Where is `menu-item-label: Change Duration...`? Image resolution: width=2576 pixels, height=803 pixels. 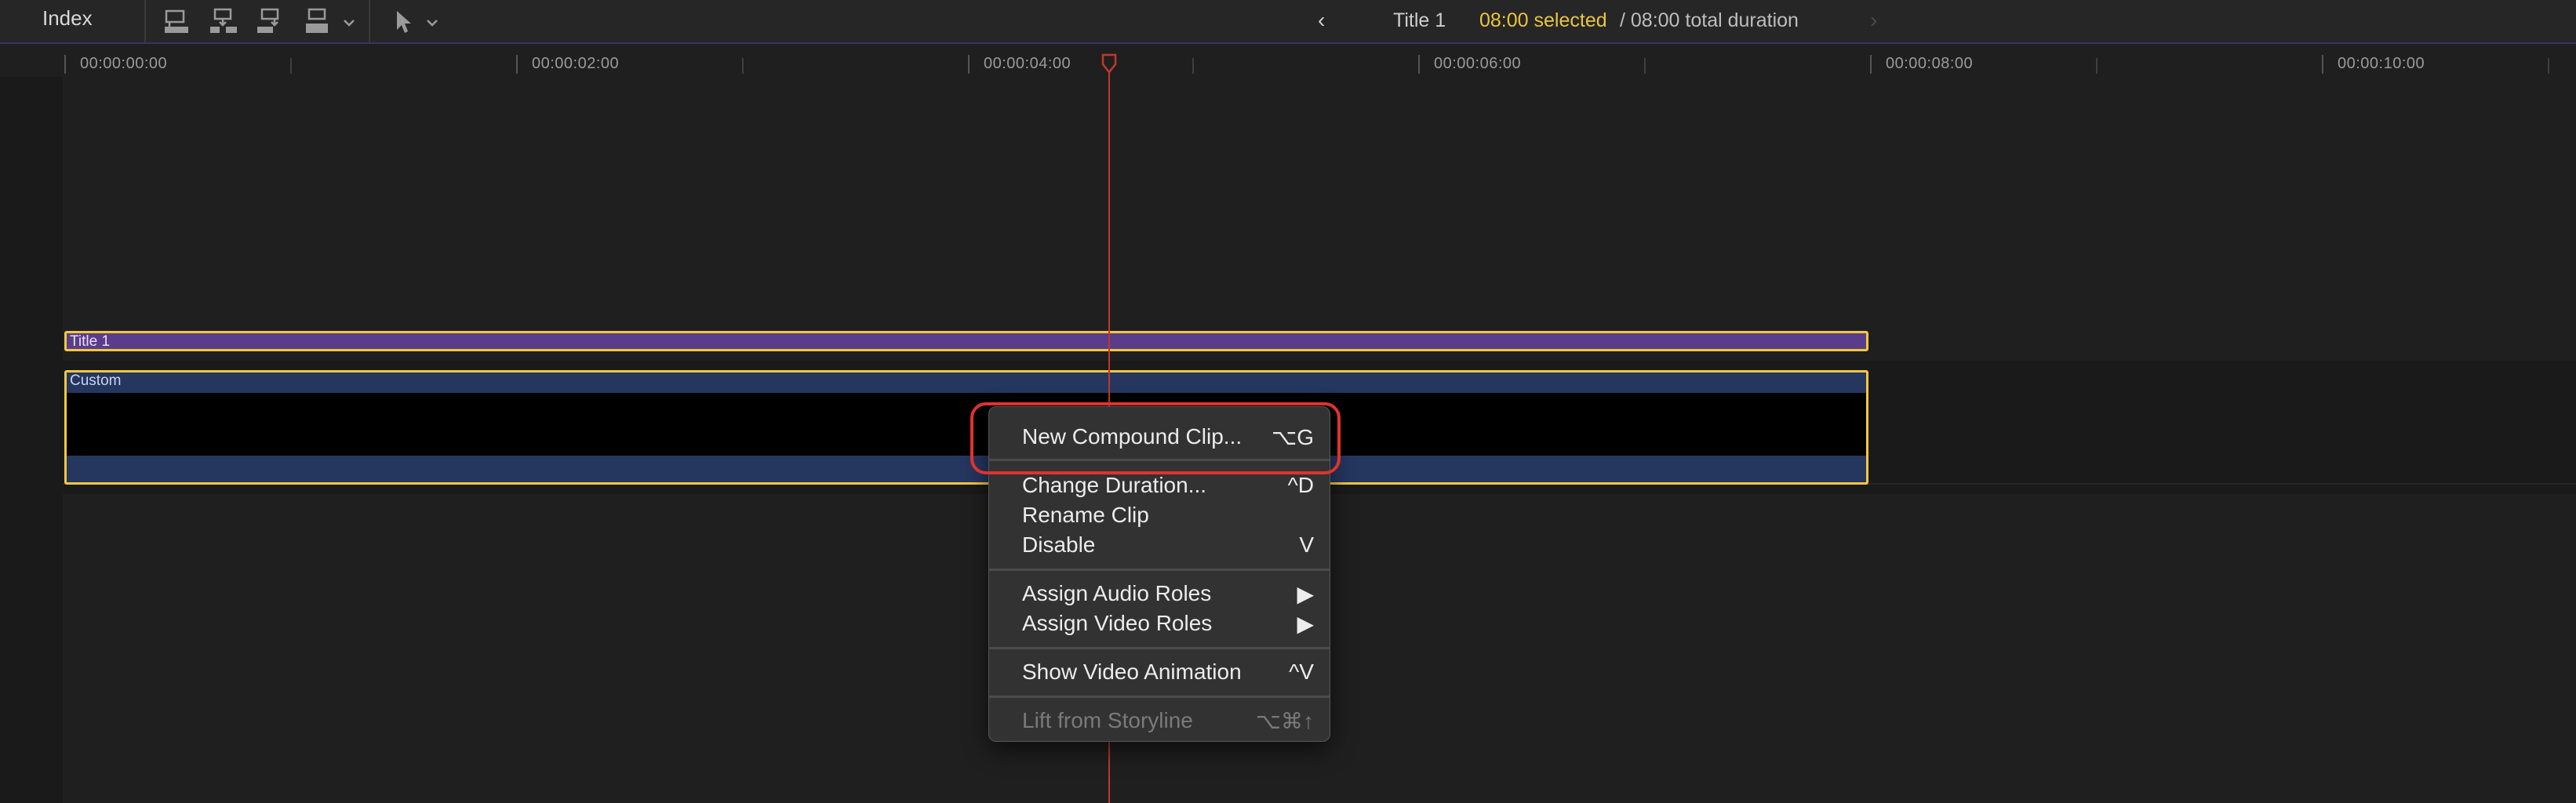
menu-item-label: Change Duration... is located at coordinates (1114, 485).